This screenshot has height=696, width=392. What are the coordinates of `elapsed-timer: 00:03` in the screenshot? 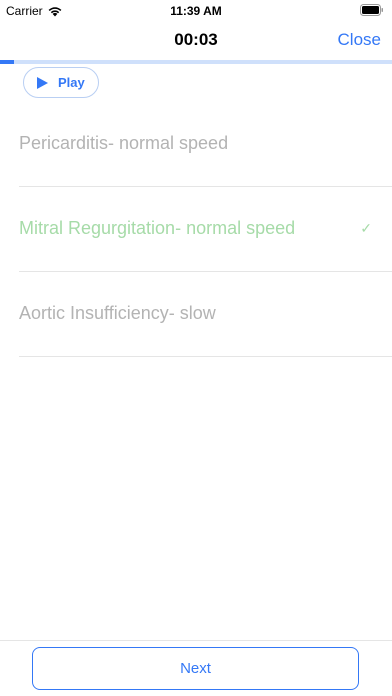 It's located at (196, 39).